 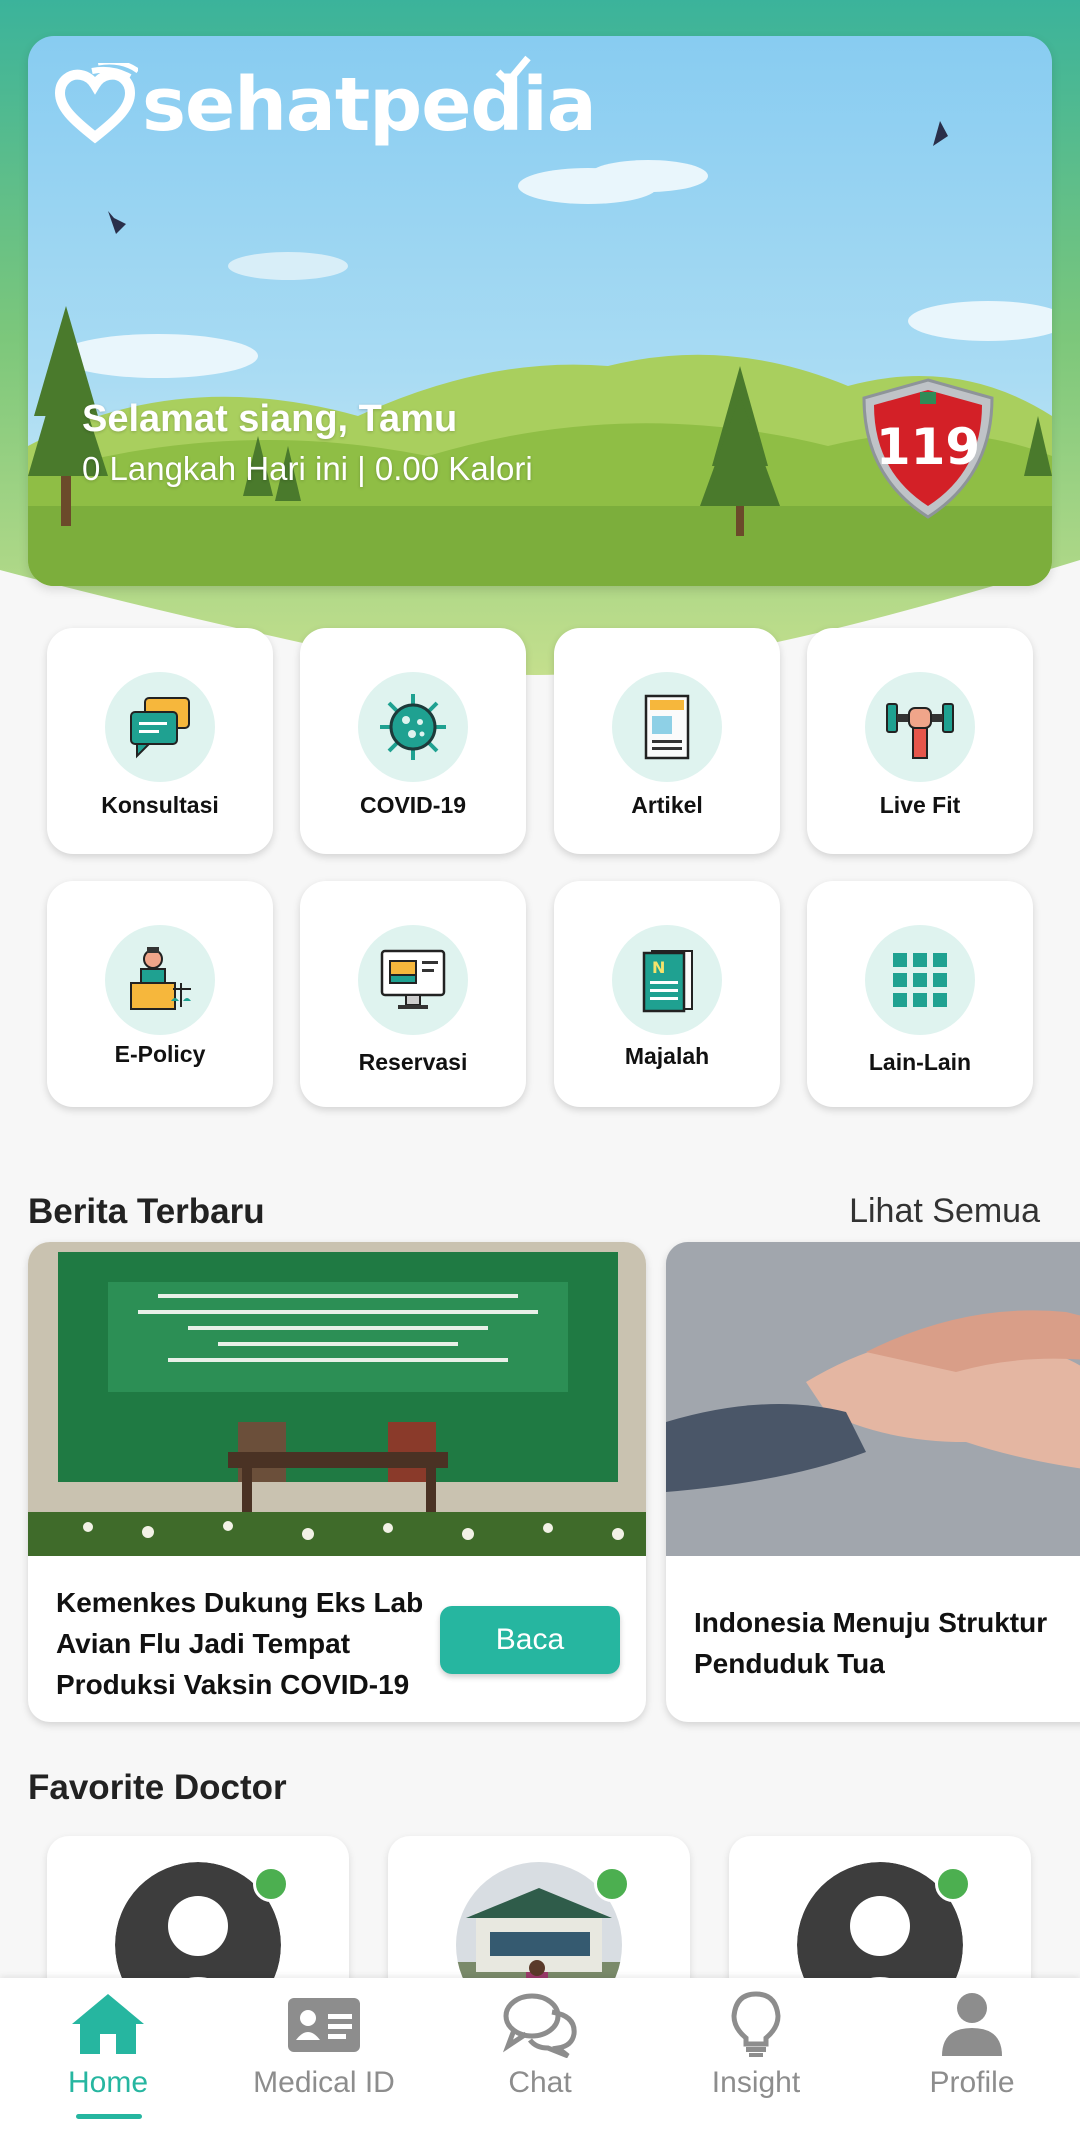 What do you see at coordinates (972, 2024) in the screenshot?
I see `profile-icon` at bounding box center [972, 2024].